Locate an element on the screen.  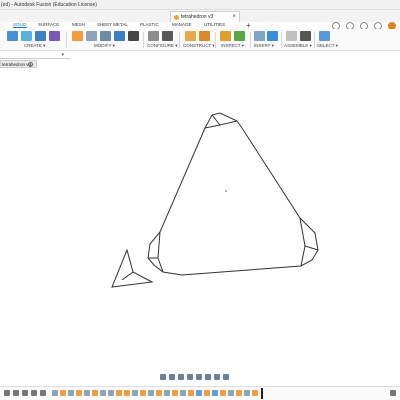
construct-menu: CONSTRUCT ▾ is located at coordinates (199, 46).